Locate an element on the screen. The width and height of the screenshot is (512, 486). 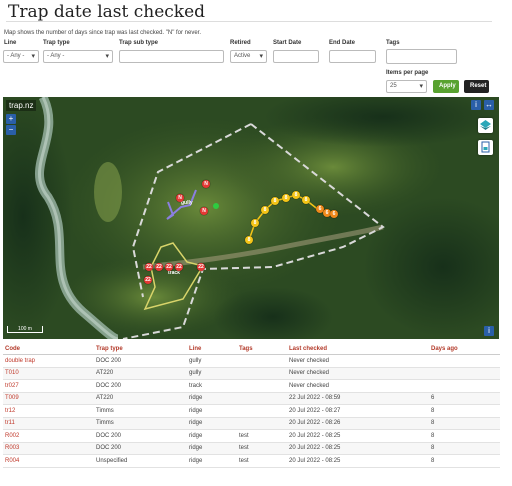
column-header-code: Code is located at coordinates (48, 349).